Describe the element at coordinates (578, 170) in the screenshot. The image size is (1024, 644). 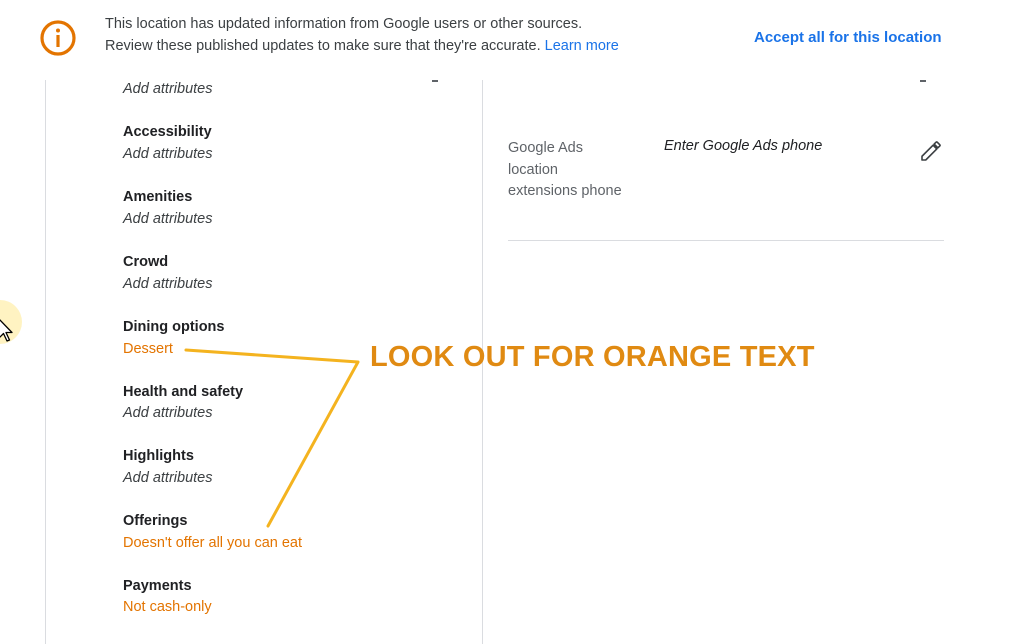
I see `google-ads-phone-label: Google Ads location extensions phone` at that location.